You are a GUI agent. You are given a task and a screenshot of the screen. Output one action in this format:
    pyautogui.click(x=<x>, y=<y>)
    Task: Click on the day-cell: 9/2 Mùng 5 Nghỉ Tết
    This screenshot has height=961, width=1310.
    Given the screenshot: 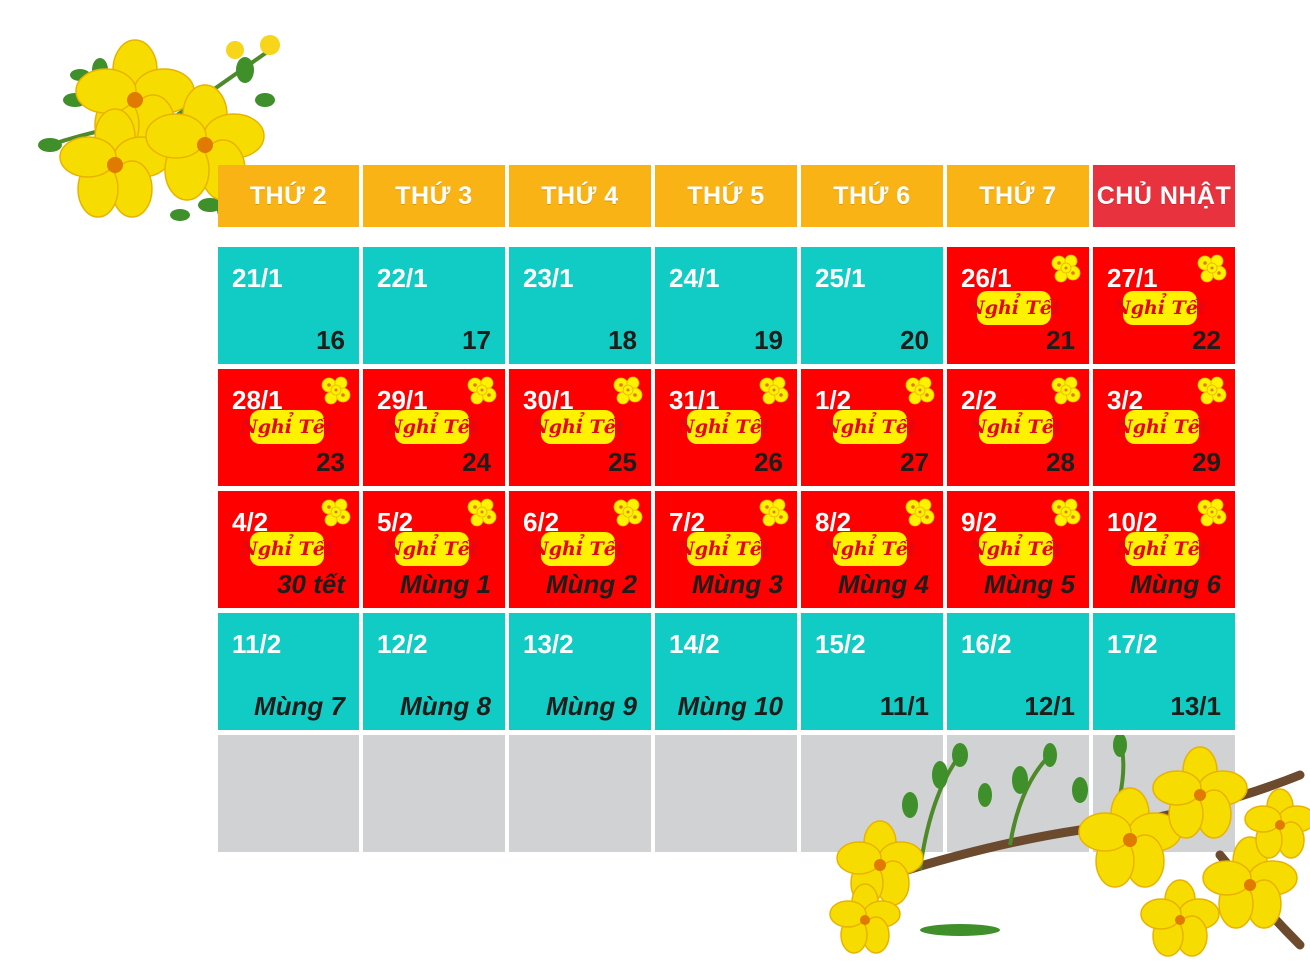 What is the action you would take?
    pyautogui.click(x=1018, y=549)
    